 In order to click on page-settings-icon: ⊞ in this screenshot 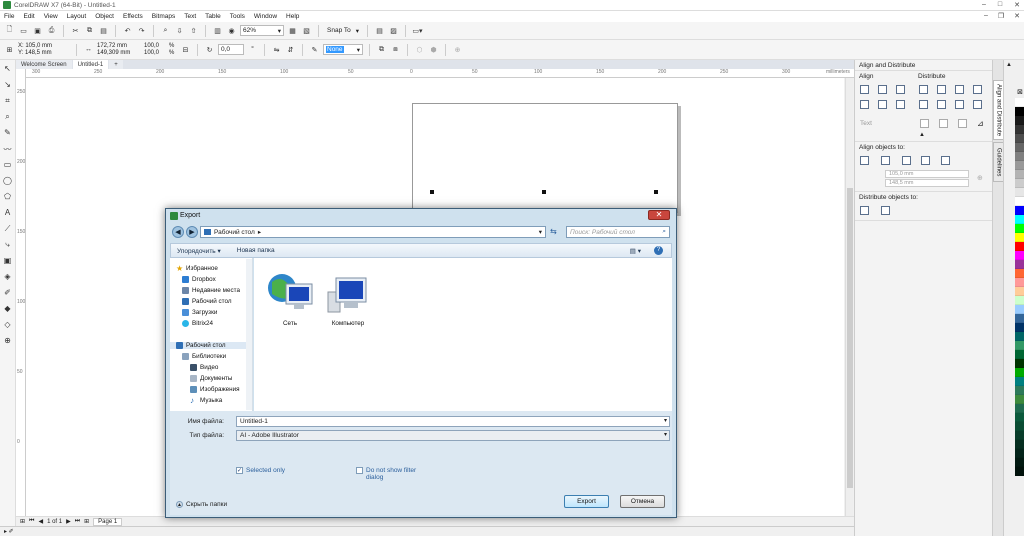, I will do `click(22, 521)`.